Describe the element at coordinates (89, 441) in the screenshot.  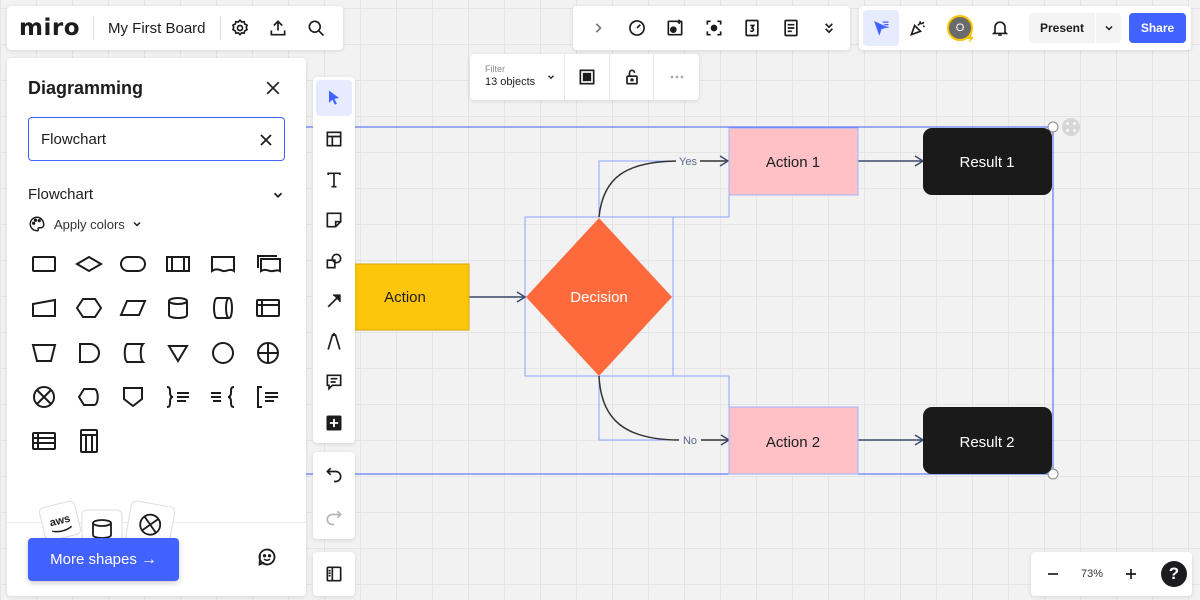
I see `shape-table-columns` at that location.